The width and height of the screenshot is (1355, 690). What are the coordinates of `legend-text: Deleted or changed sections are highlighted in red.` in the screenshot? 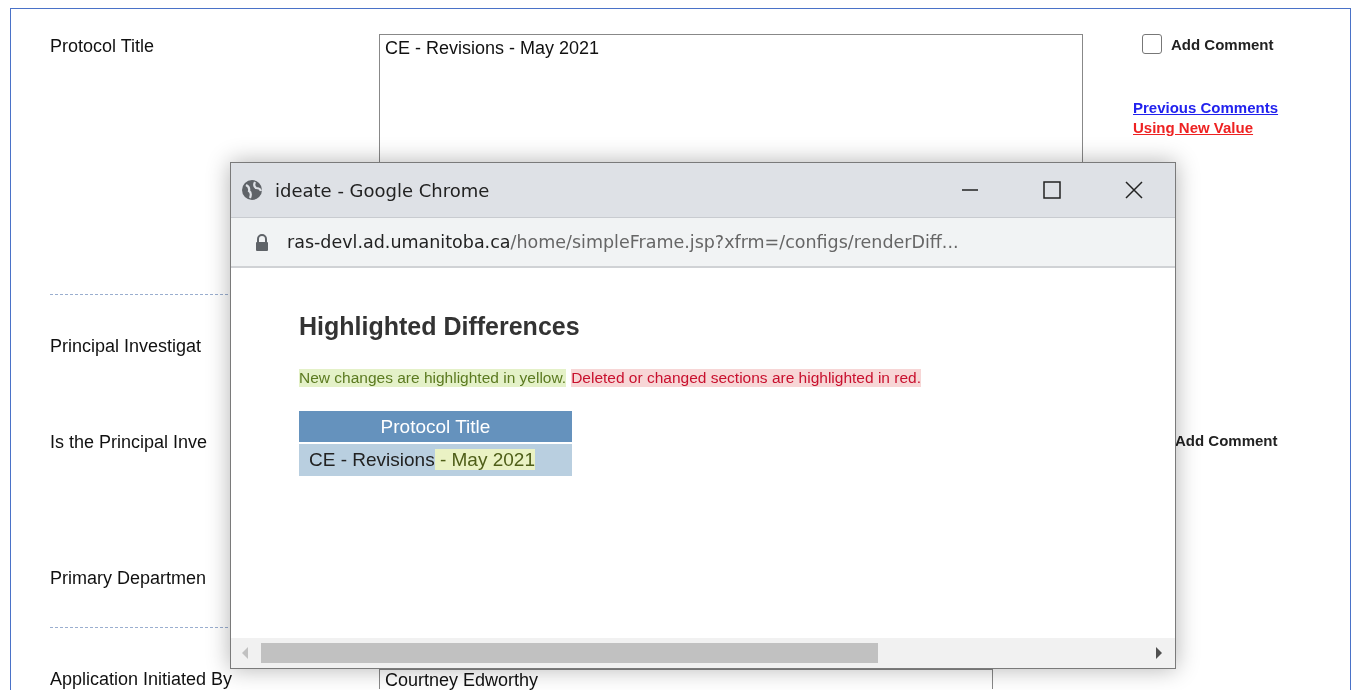 It's located at (746, 378).